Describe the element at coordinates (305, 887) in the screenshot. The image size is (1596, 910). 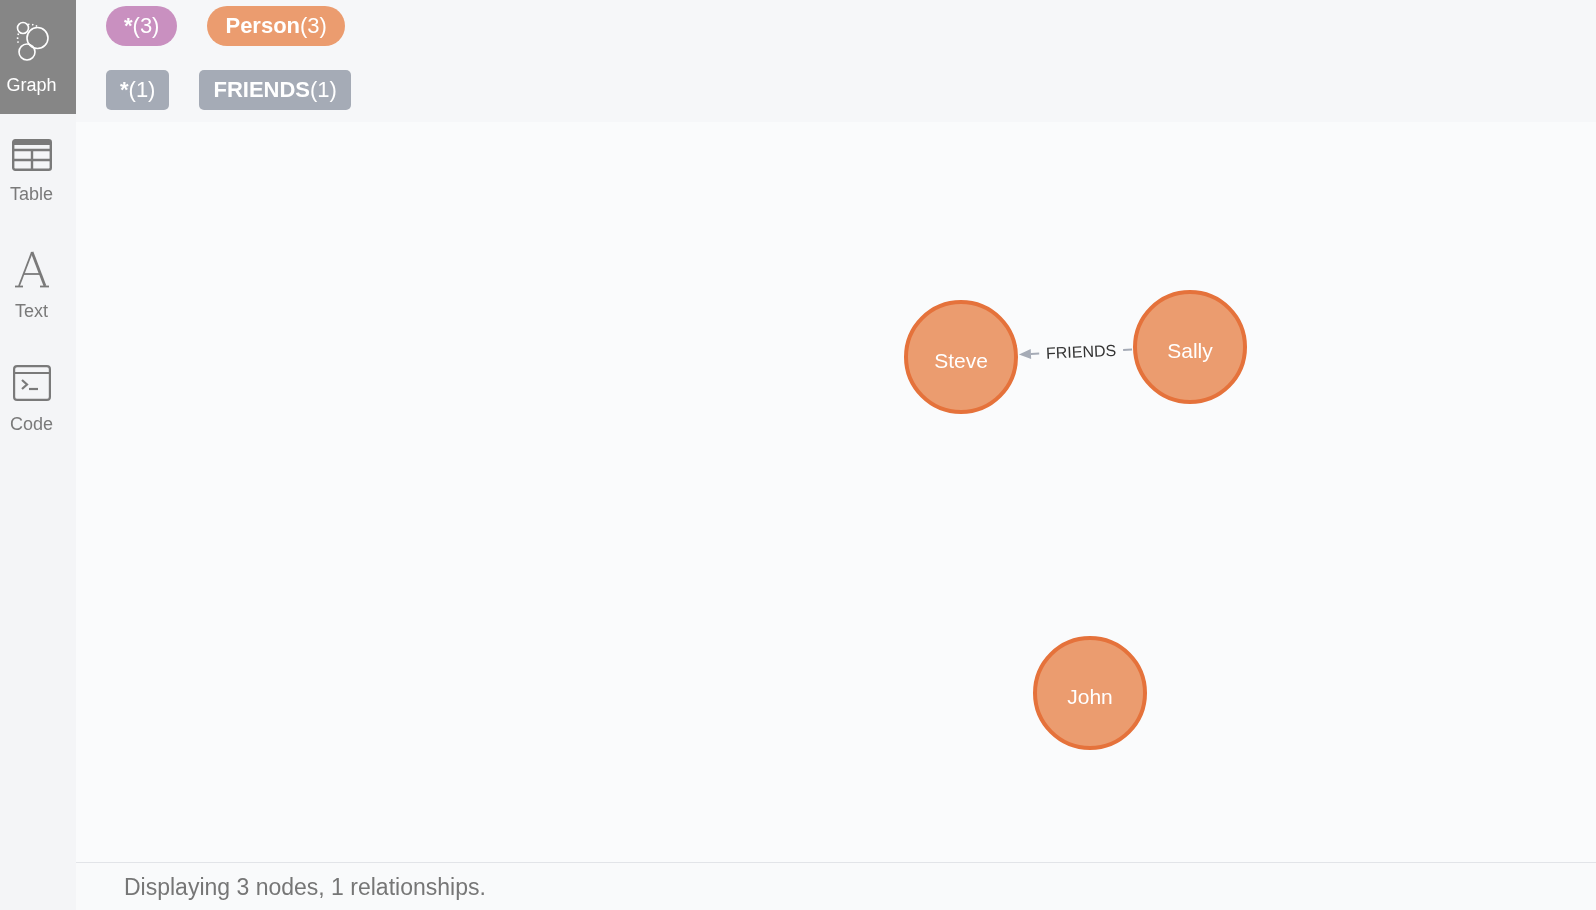
I see `status-text: Displaying 3 nodes, 1 relationships.` at that location.